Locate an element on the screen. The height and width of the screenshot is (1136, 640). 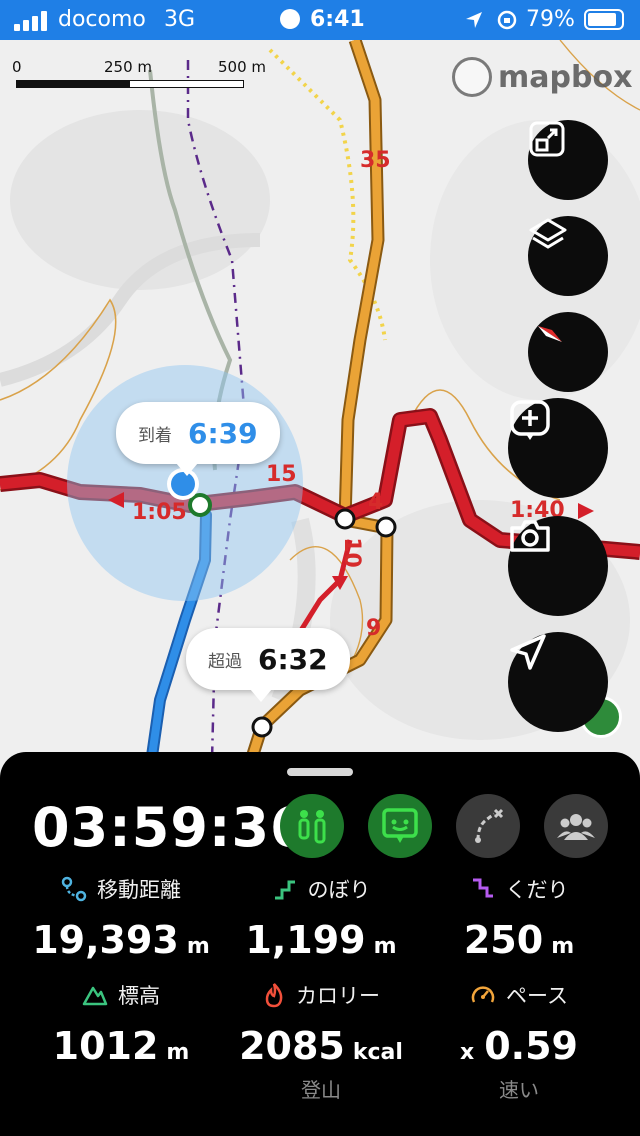
stat-ascent: のぼり 1,199 m is located at coordinates (321, 918).